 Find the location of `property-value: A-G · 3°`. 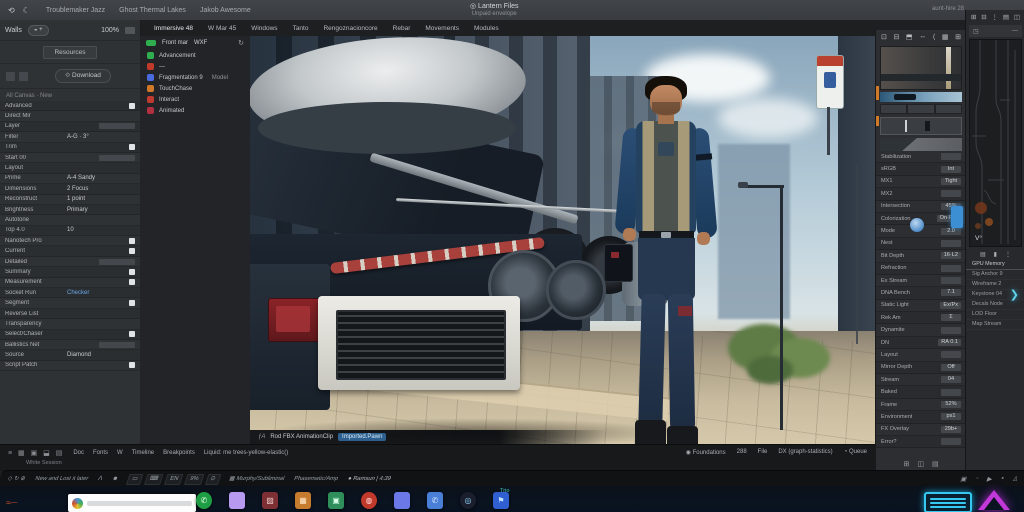

property-value: A-G · 3° is located at coordinates (78, 137).